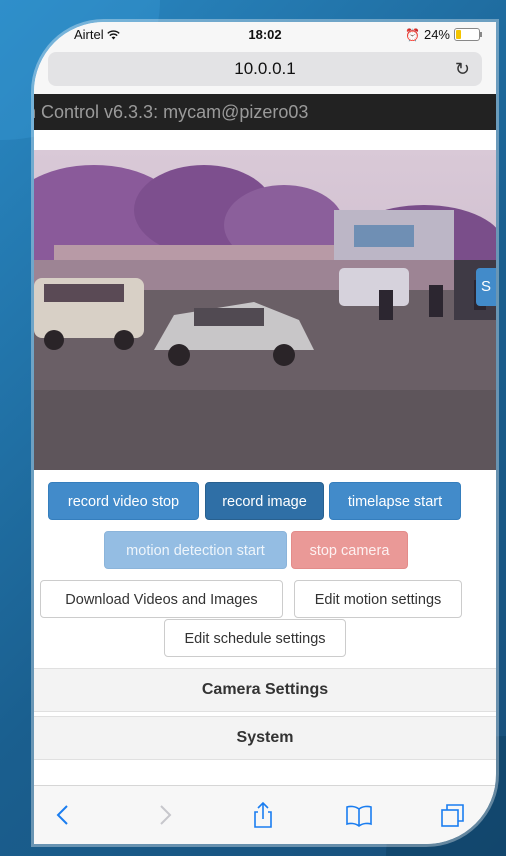  I want to click on timelapse-start-button: timelapse start, so click(395, 501).